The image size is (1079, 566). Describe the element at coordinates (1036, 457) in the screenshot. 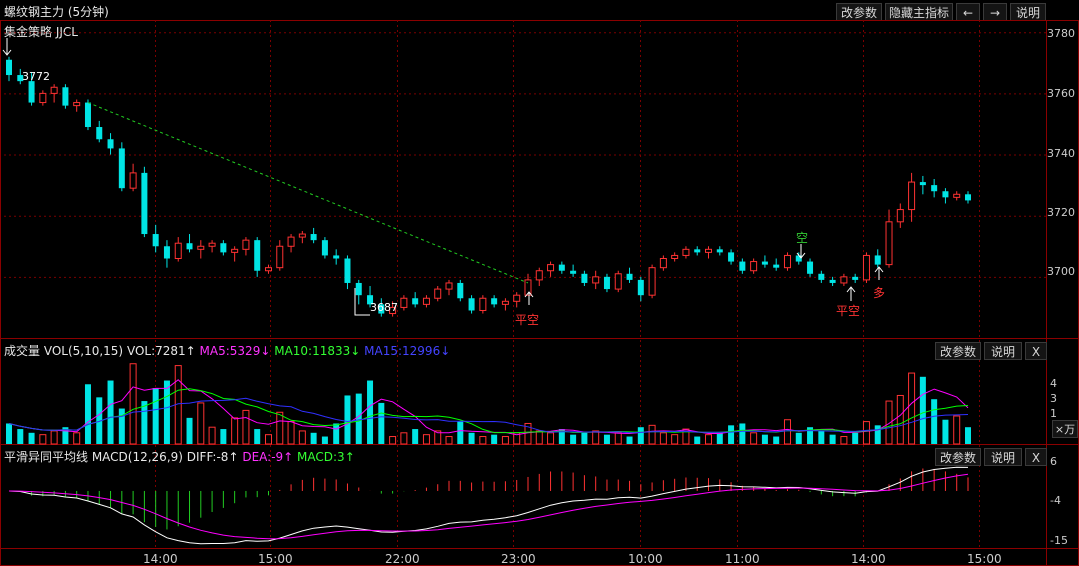

I see `macd-close-button: X` at that location.